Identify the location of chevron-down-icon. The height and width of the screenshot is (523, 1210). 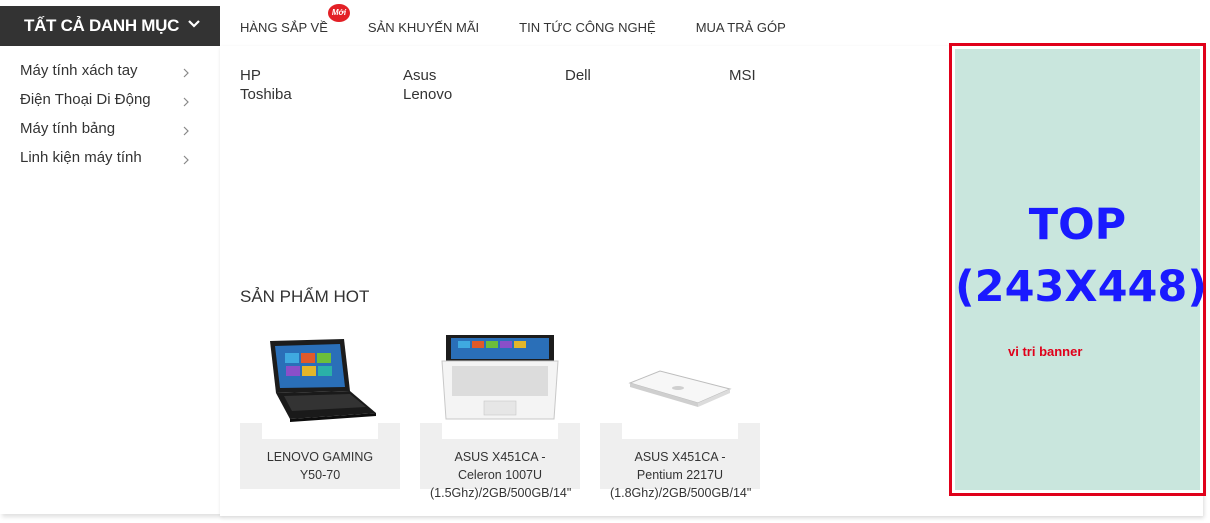
(194, 24).